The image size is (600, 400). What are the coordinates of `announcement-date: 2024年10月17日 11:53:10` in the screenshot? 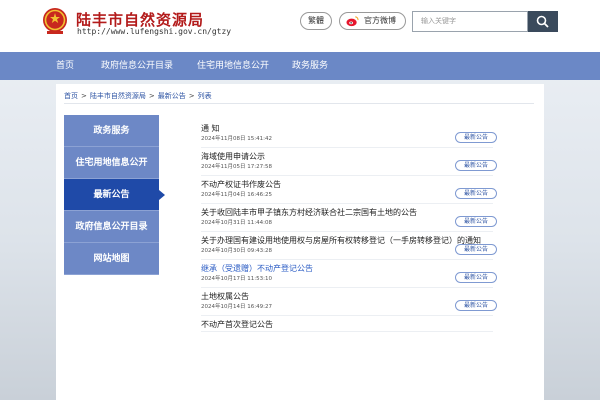 It's located at (236, 279).